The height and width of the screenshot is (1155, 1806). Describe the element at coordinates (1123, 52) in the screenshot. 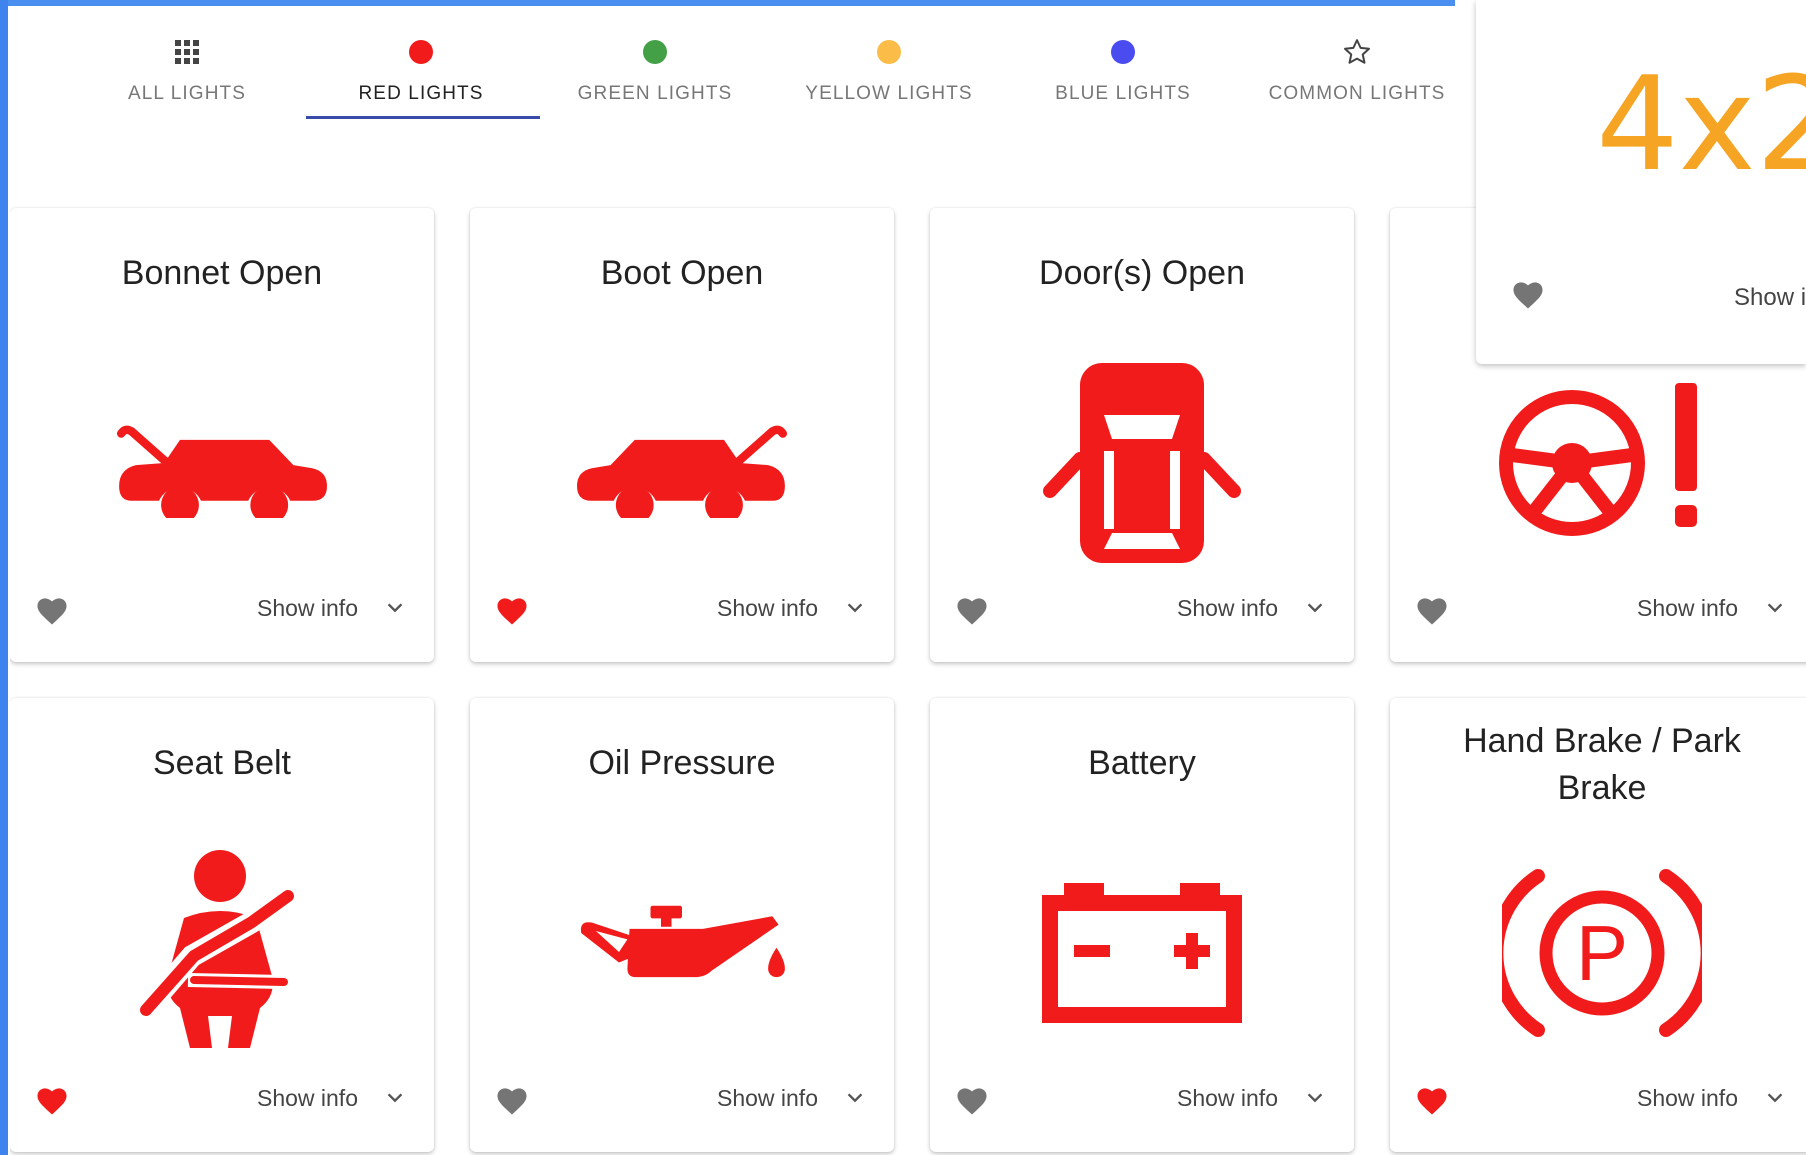

I see `blue-dot-icon` at that location.